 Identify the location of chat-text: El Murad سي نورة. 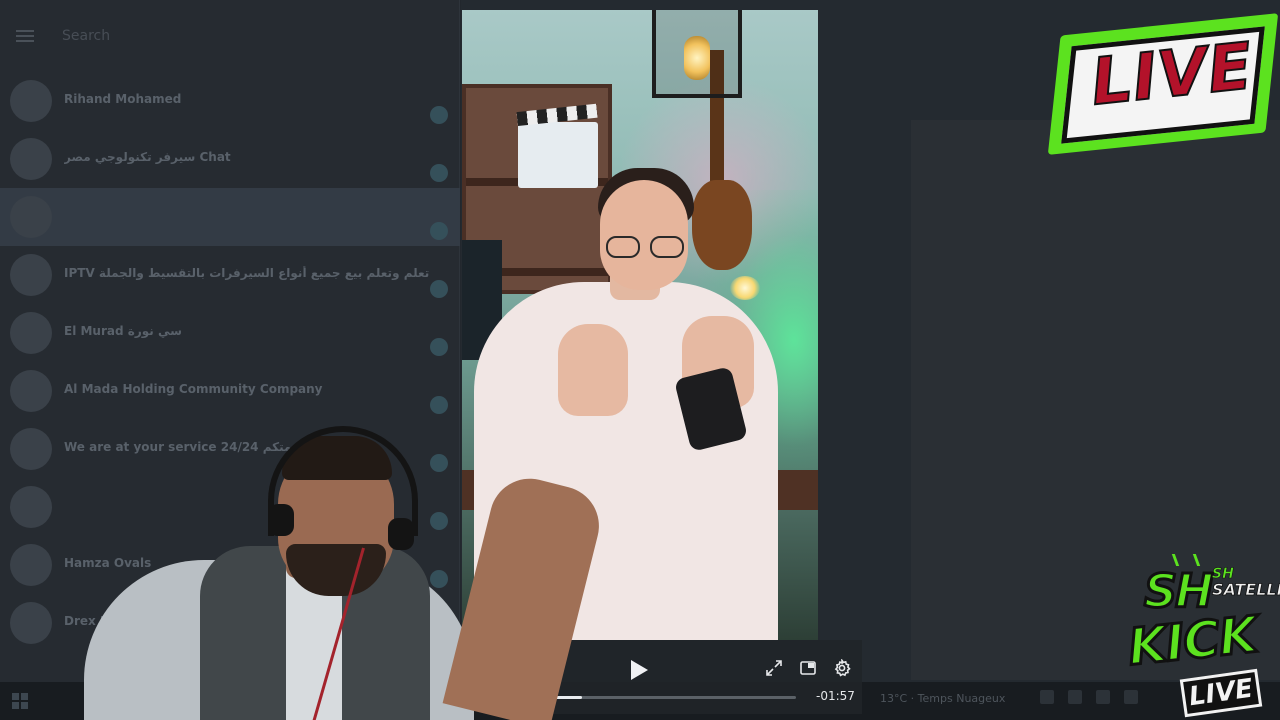
(257, 333).